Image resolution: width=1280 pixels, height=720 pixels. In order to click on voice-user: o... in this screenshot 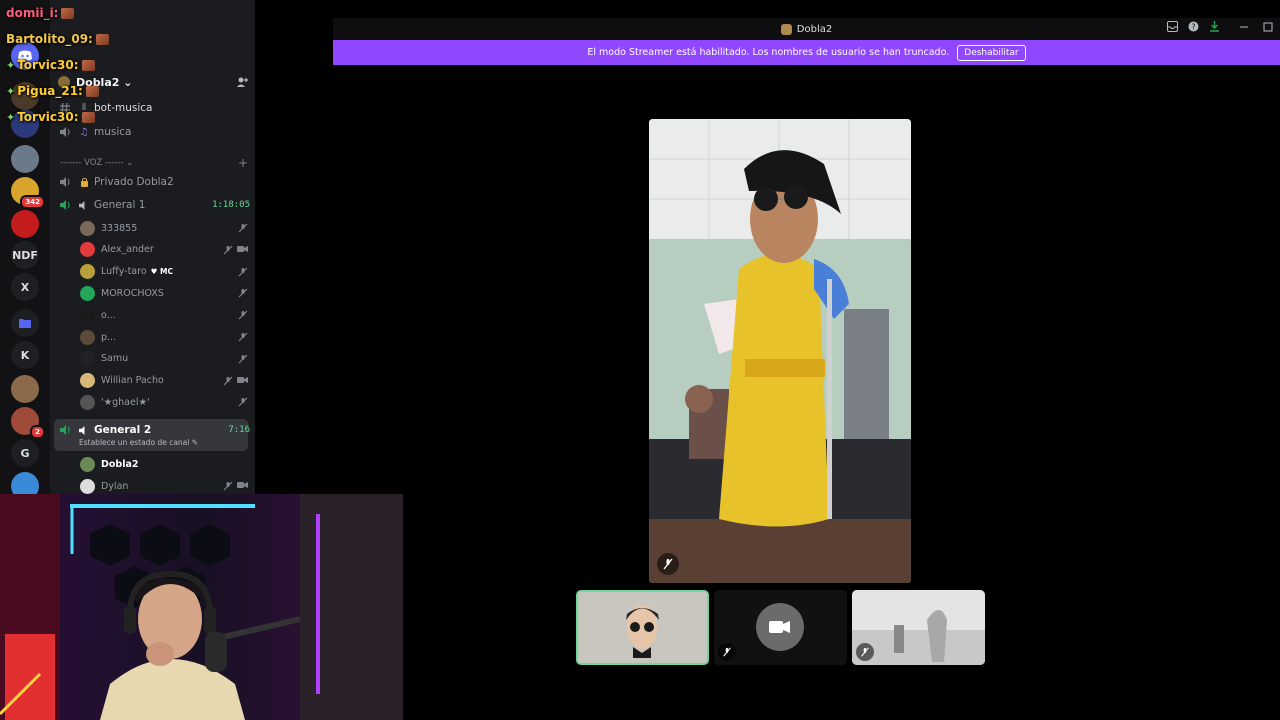, I will do `click(164, 315)`.